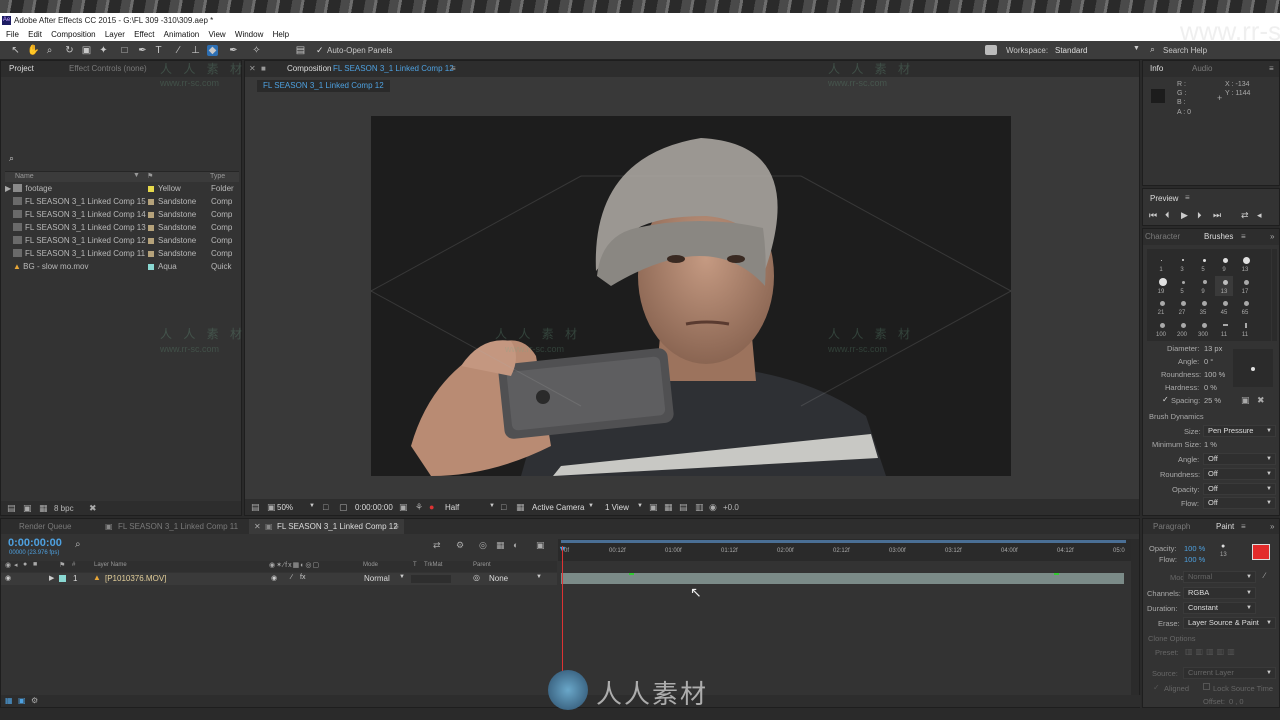 The image size is (1280, 720). I want to click on resolution-dropdown-icon: ▼, so click(492, 506).